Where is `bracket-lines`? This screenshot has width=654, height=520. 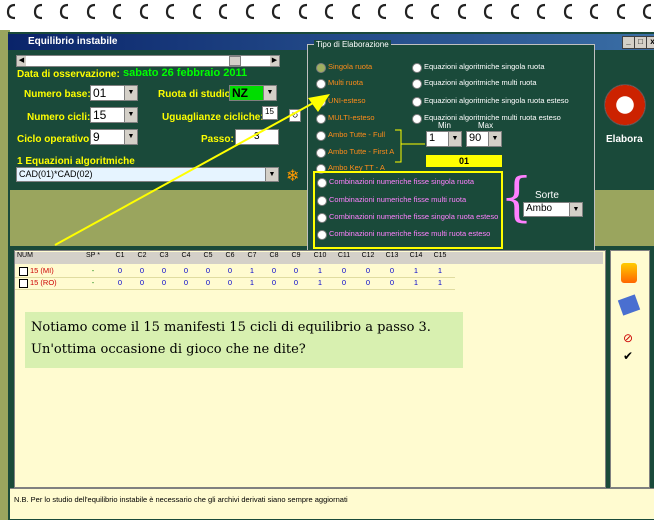
bracket-lines is located at coordinates (410, 146).